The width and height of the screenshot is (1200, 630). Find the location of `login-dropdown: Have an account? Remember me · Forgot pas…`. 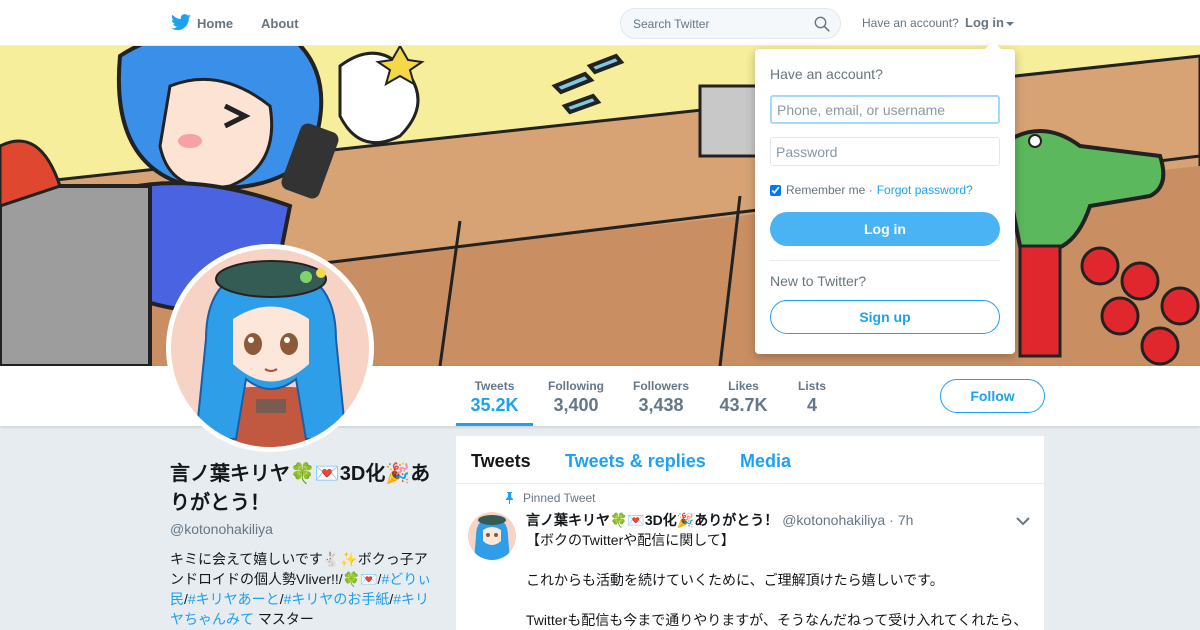

login-dropdown: Have an account? Remember me · Forgot pas… is located at coordinates (885, 197).